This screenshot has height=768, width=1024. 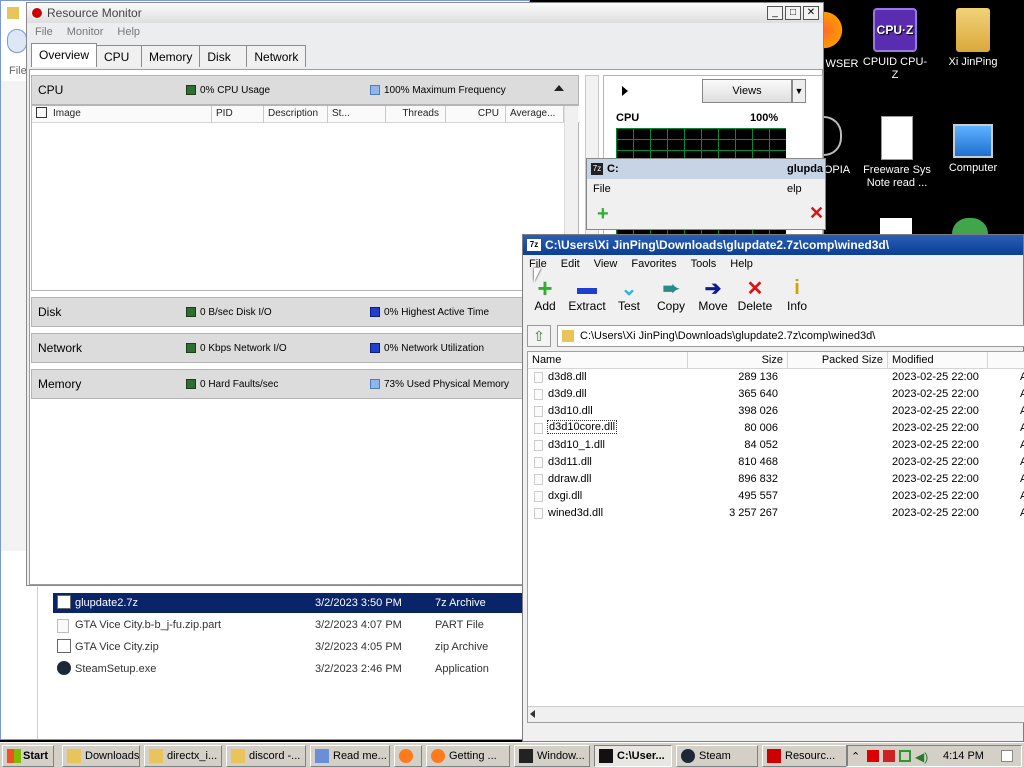 I want to click on column-cpu: CPU, so click(x=476, y=114).